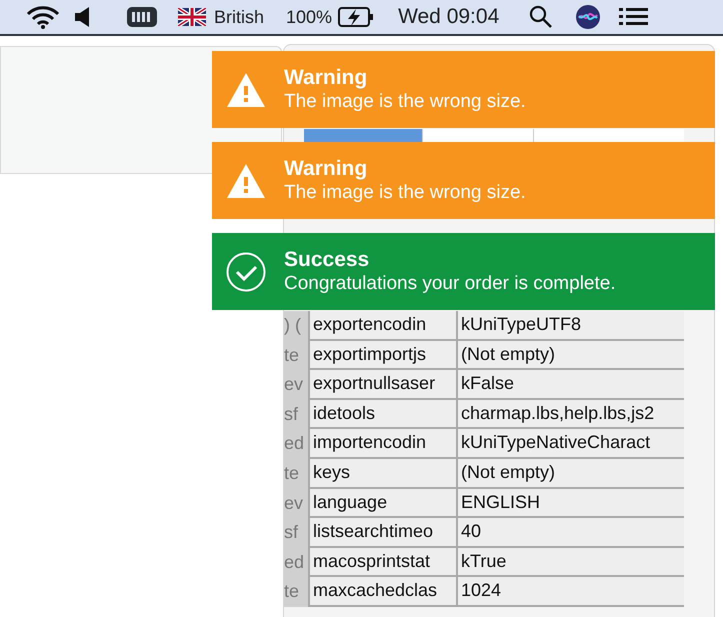  What do you see at coordinates (43, 17) in the screenshot?
I see `wifi-icon` at bounding box center [43, 17].